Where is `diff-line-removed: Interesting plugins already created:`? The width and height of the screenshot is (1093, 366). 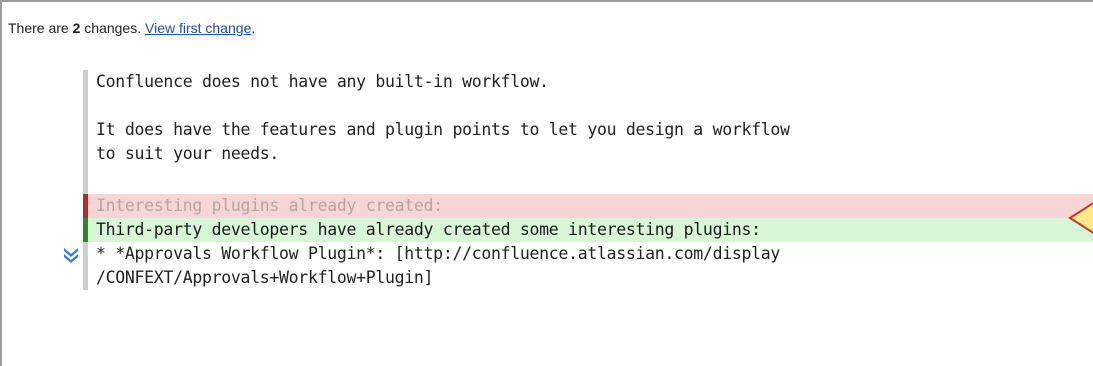 diff-line-removed: Interesting plugins already created: is located at coordinates (588, 206).